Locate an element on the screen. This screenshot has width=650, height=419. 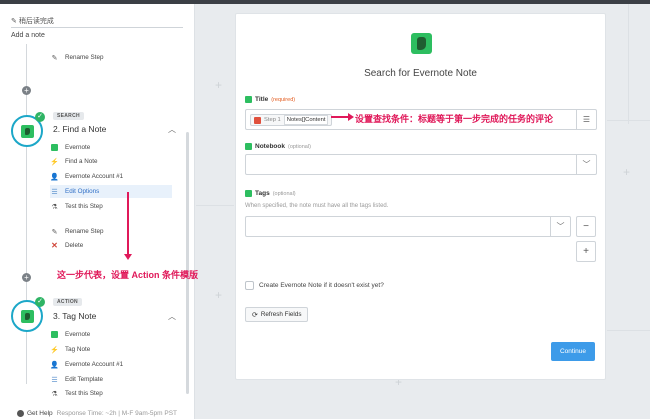
annotation-arrow-down is located at coordinates (128, 226).